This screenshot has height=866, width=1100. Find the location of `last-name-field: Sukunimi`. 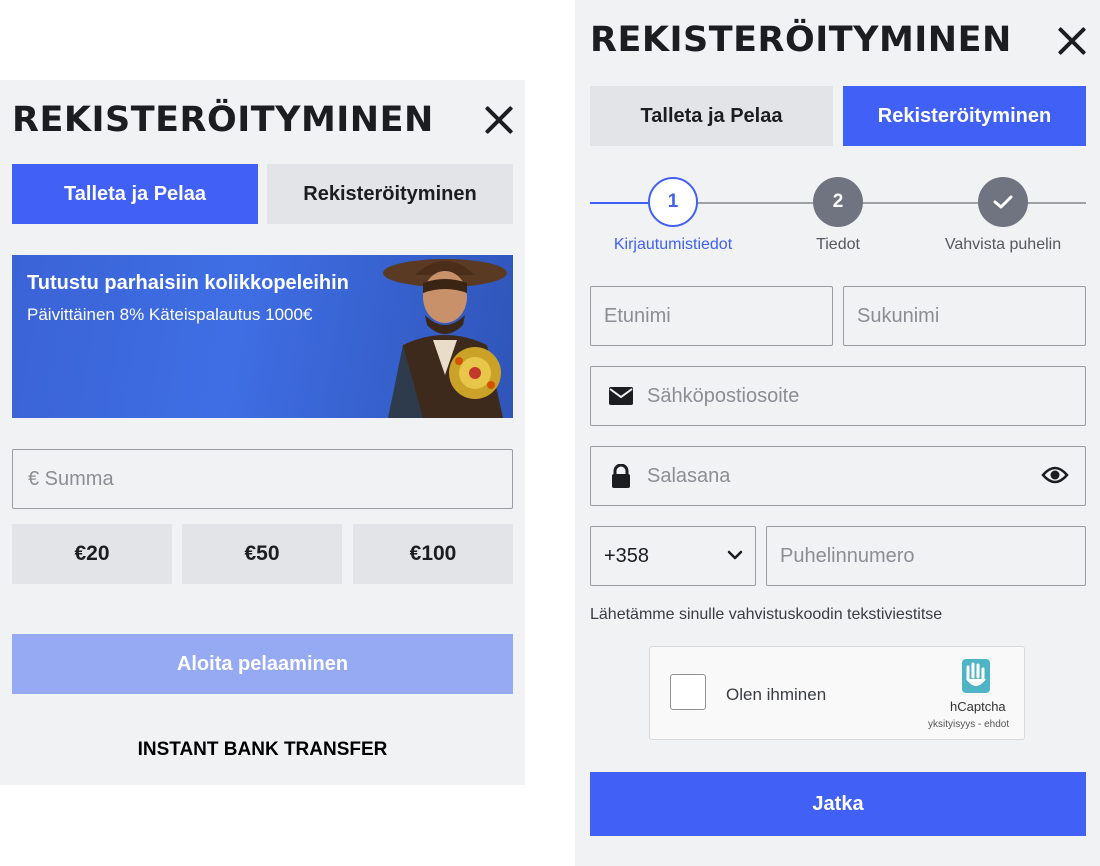

last-name-field: Sukunimi is located at coordinates (964, 316).